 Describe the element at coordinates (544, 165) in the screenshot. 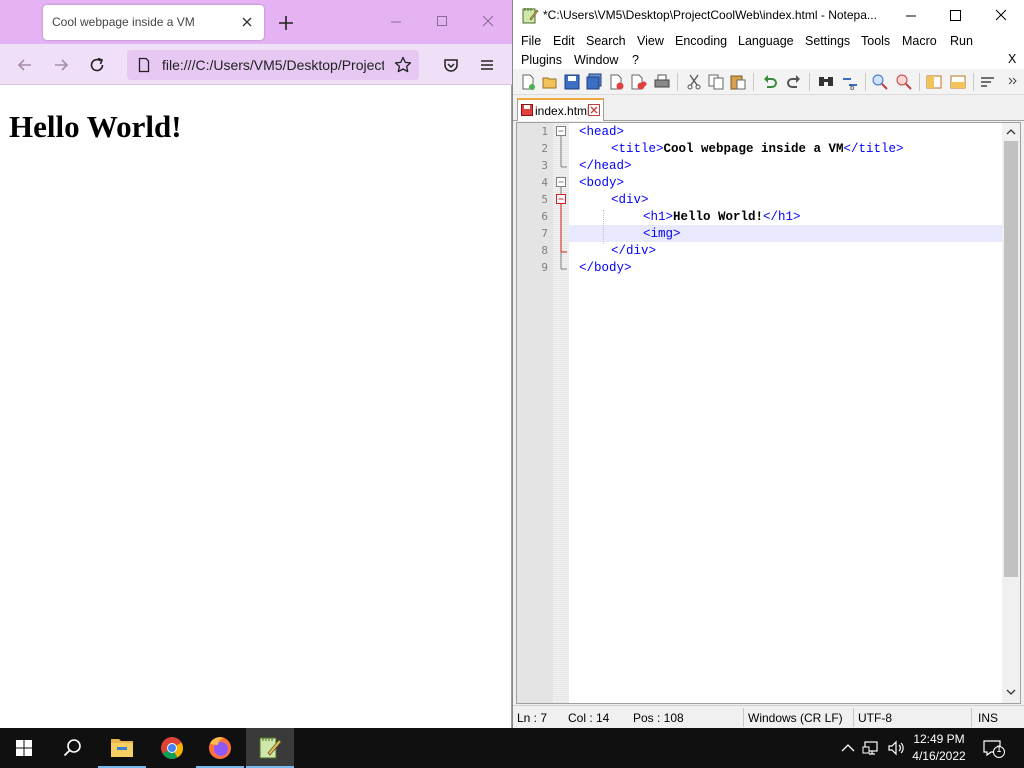

I see `line-number: 3` at that location.